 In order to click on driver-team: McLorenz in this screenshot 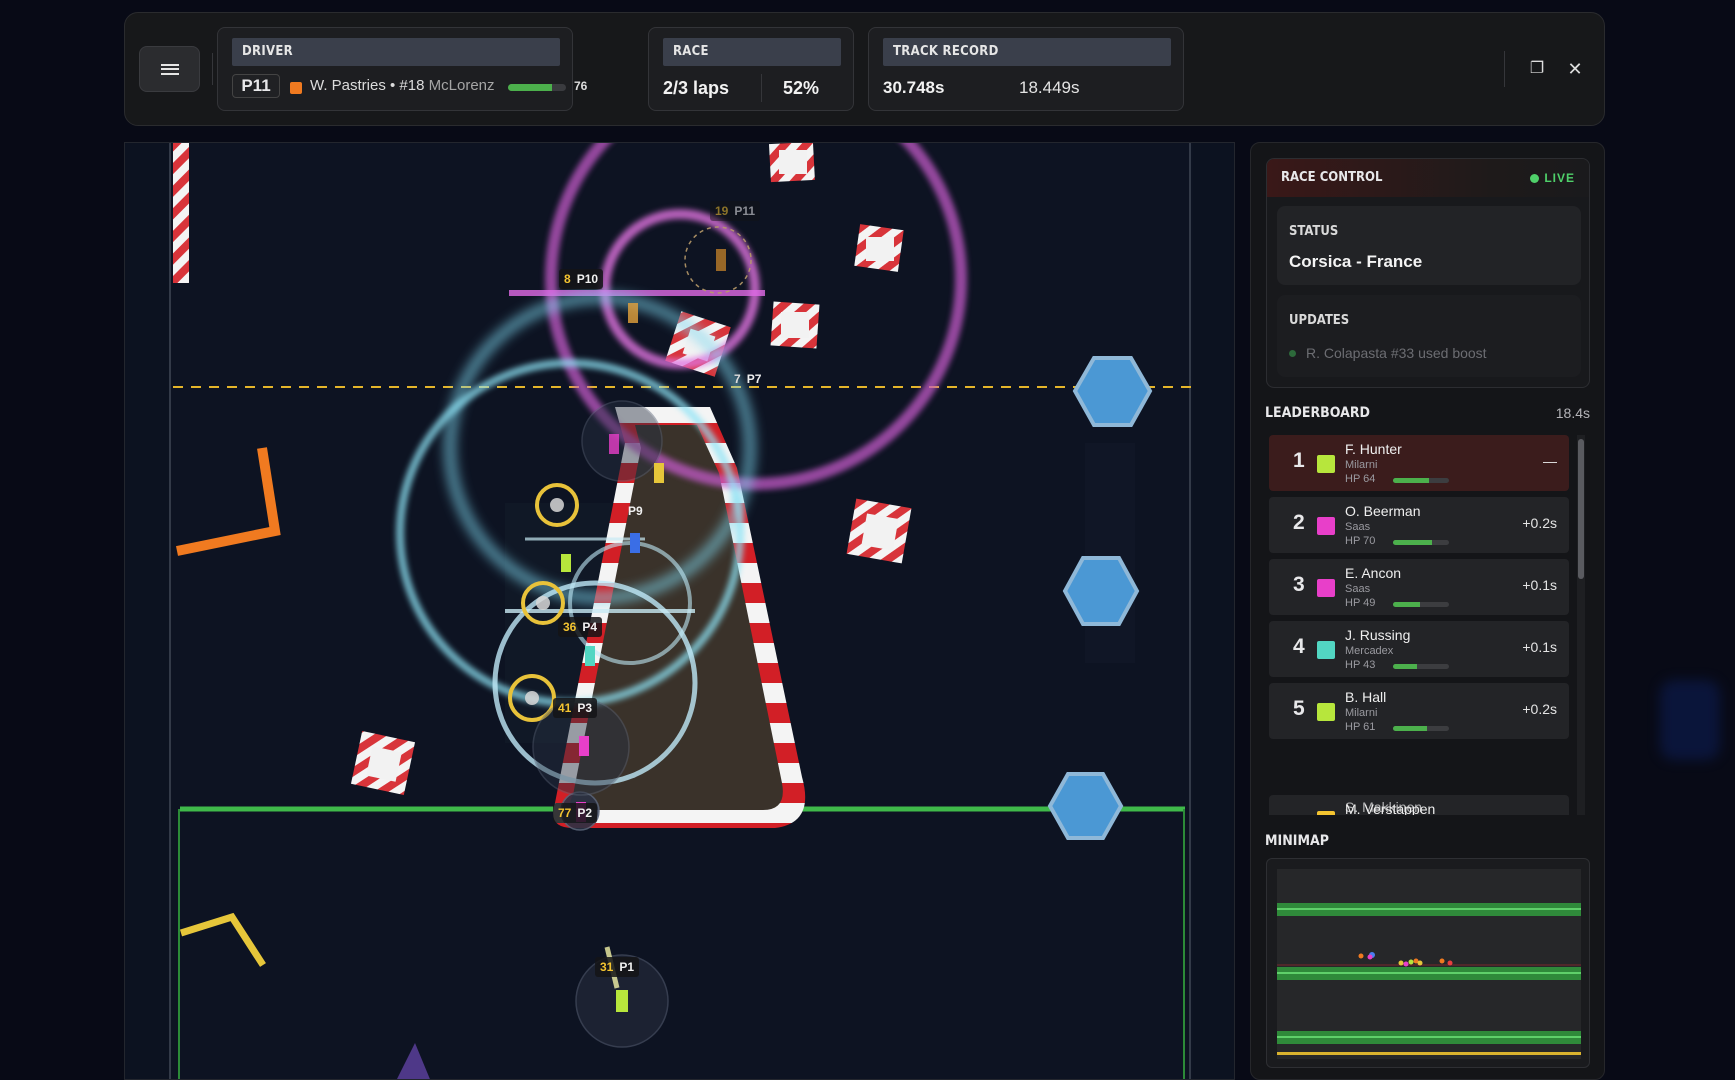, I will do `click(461, 85)`.